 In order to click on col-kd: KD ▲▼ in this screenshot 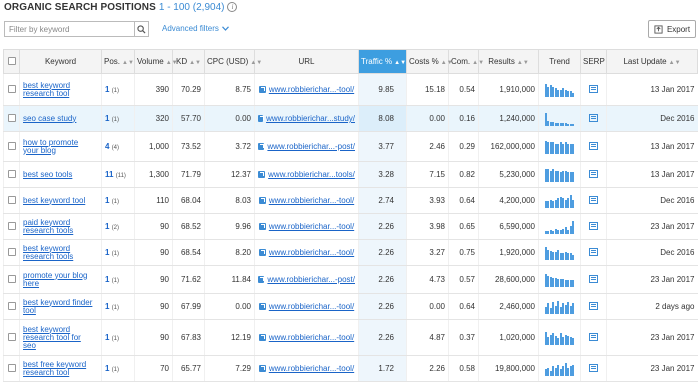, I will do `click(188, 61)`.